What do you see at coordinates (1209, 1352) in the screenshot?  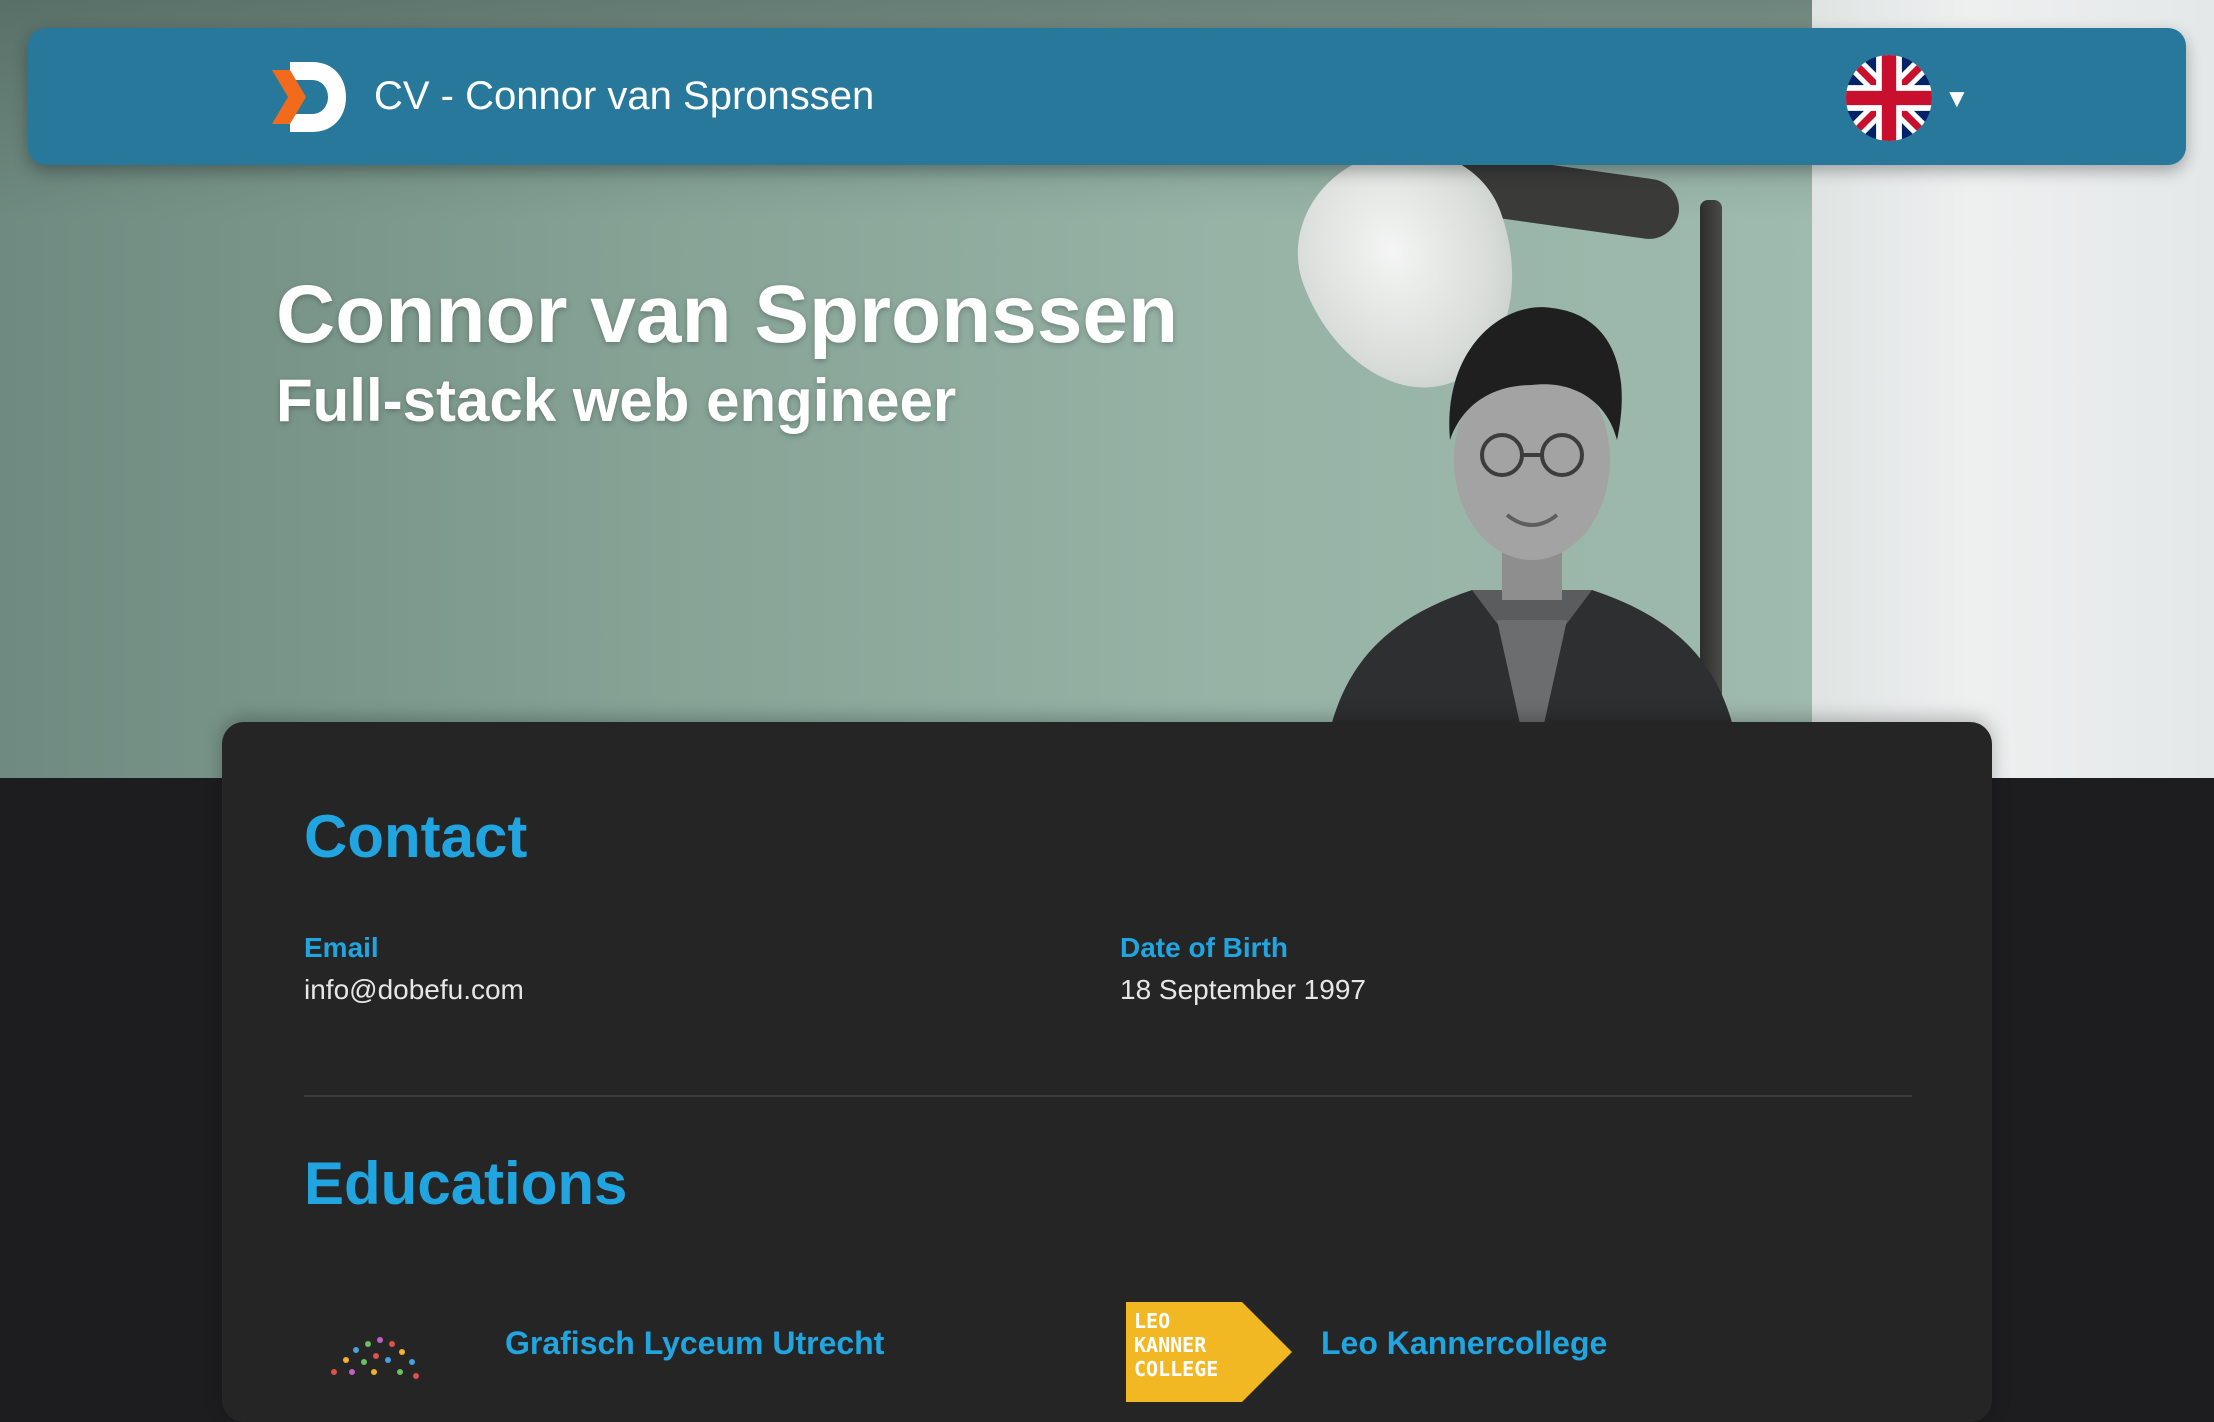 I see `leo-kannercollege-logo-icon: LEO KANNER COLLEGE` at bounding box center [1209, 1352].